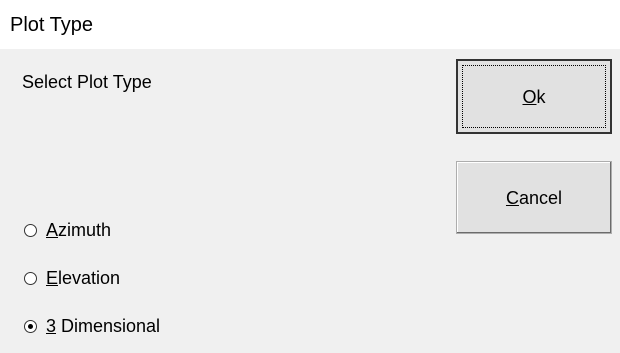  I want to click on cancel-label-rest: ancel, so click(540, 197).